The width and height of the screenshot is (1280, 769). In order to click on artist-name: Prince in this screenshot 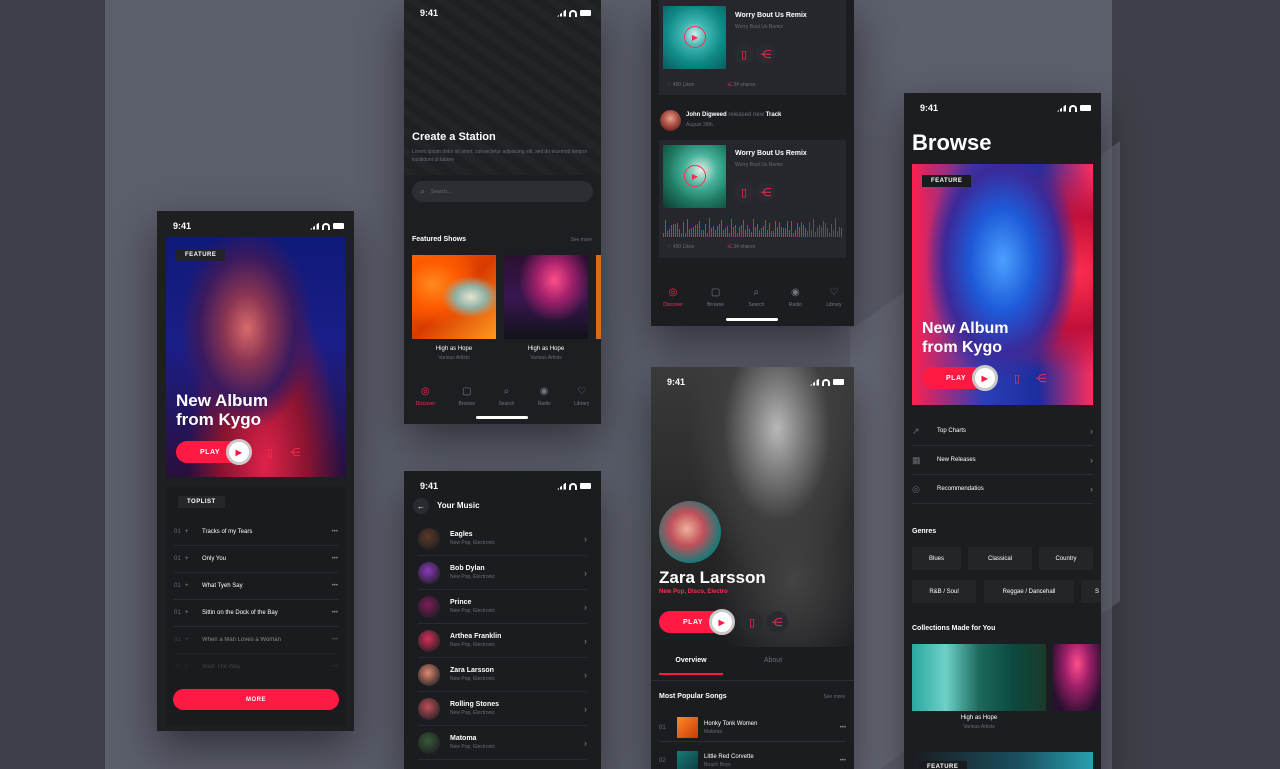, I will do `click(461, 602)`.